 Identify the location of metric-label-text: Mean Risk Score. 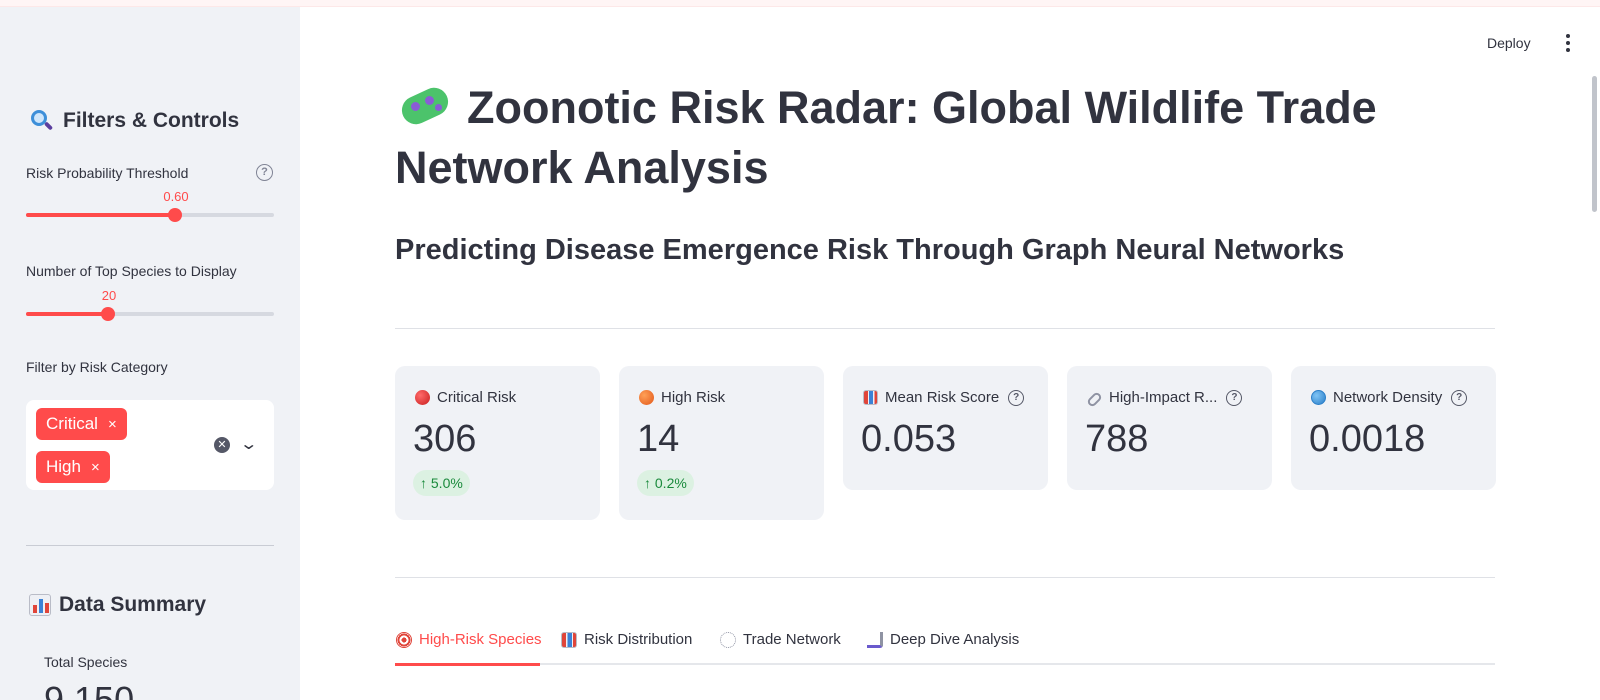
(942, 397).